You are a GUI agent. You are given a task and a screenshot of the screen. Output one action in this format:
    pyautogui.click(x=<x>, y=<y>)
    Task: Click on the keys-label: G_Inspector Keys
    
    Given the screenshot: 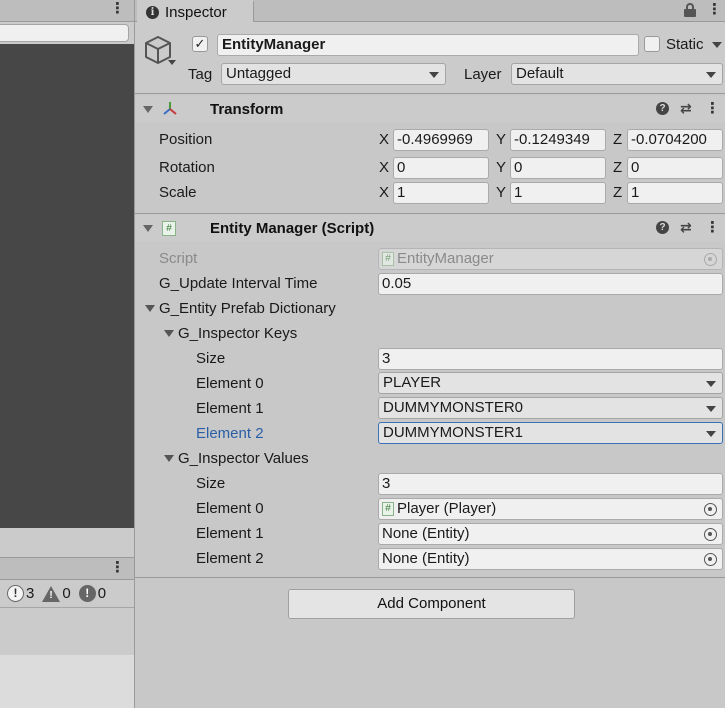 What is the action you would take?
    pyautogui.click(x=237, y=333)
    